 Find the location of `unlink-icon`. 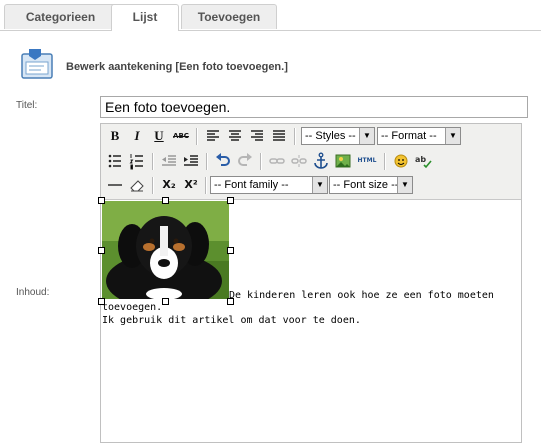

unlink-icon is located at coordinates (299, 161).